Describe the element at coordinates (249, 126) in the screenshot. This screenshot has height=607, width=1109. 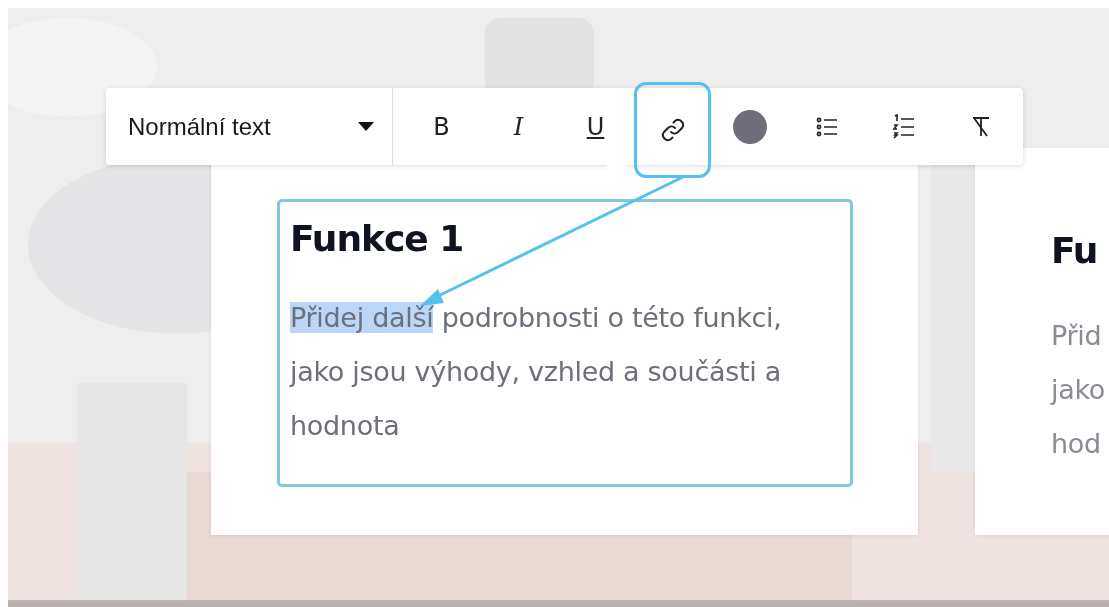
I see `block-style-dropdown: Normální text` at that location.